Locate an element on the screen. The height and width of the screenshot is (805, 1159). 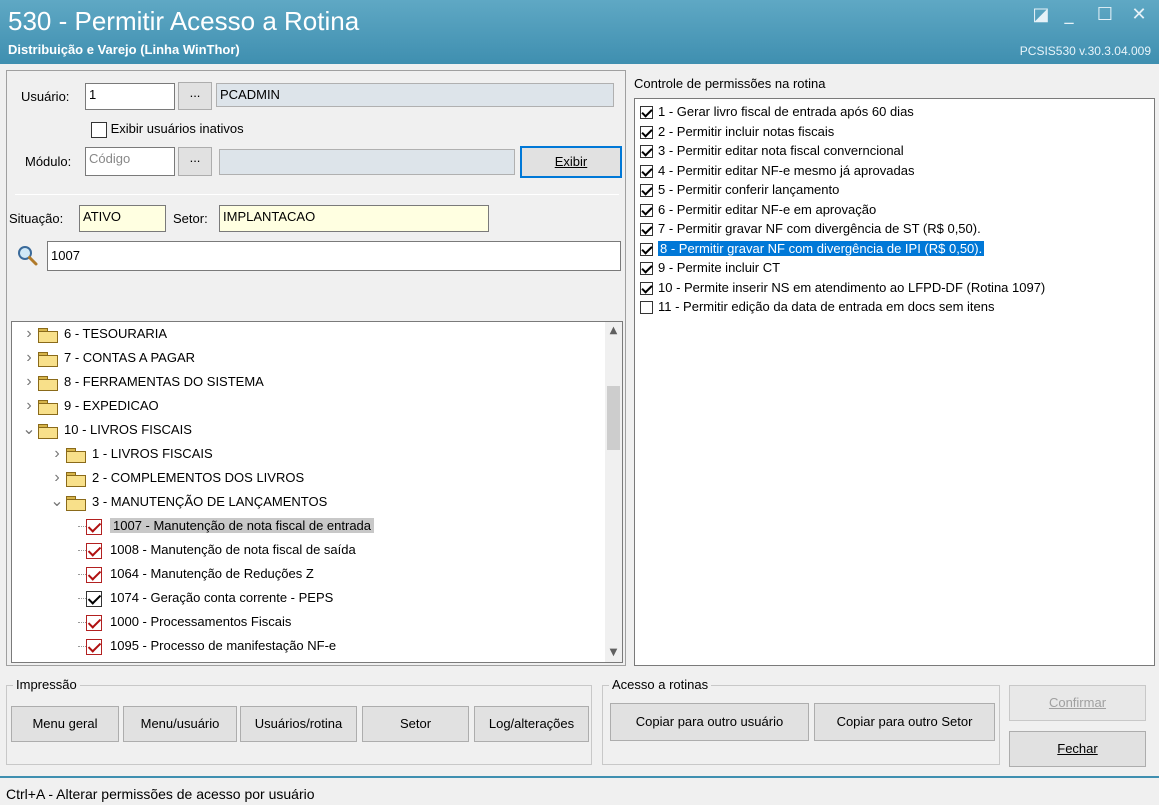
tree-folder-item: › 9 - EXPEDICAO is located at coordinates (89, 405).